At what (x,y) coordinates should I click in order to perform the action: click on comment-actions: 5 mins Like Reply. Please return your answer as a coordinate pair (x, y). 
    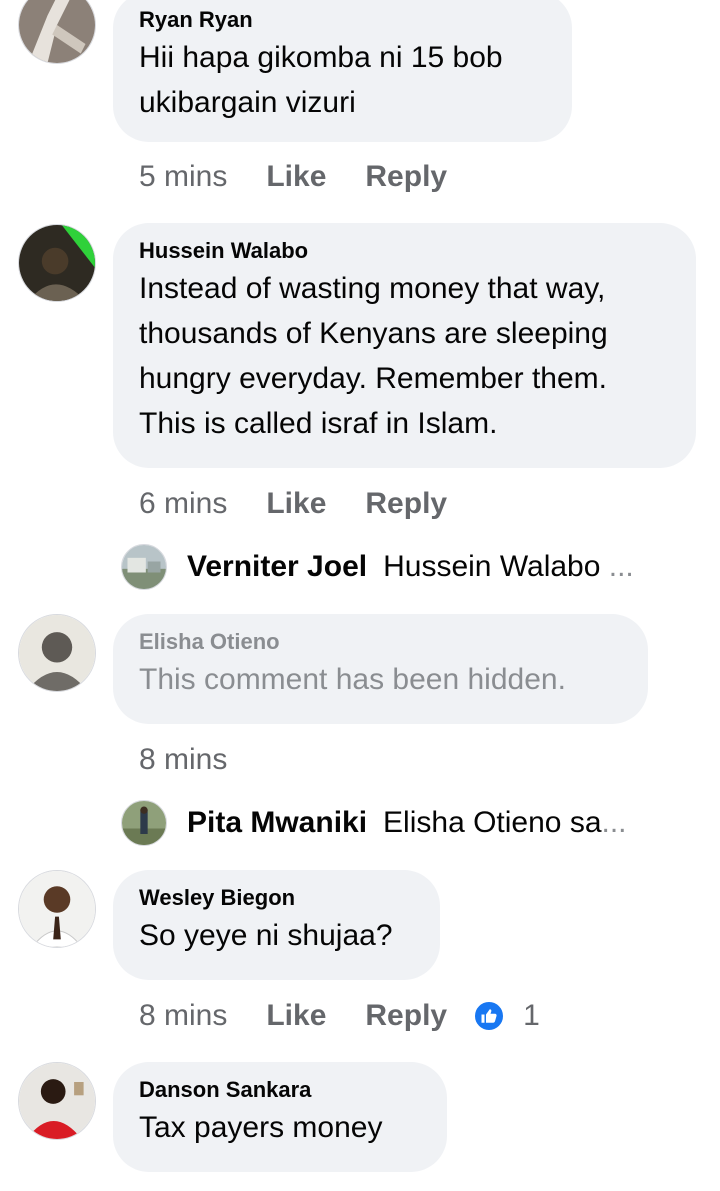
    Looking at the image, I should click on (293, 177).